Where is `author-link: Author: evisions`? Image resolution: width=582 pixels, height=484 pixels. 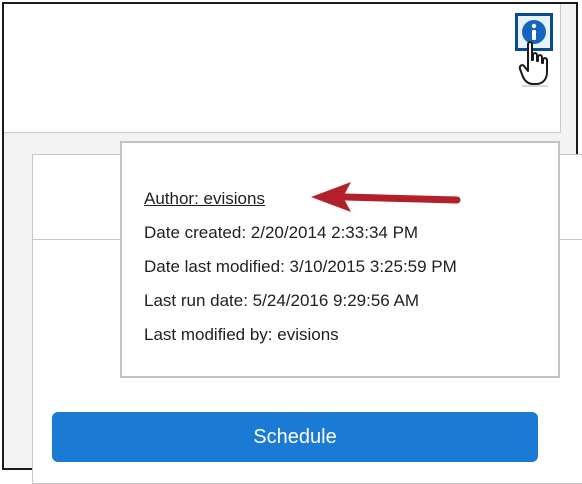
author-link: Author: evisions is located at coordinates (204, 199).